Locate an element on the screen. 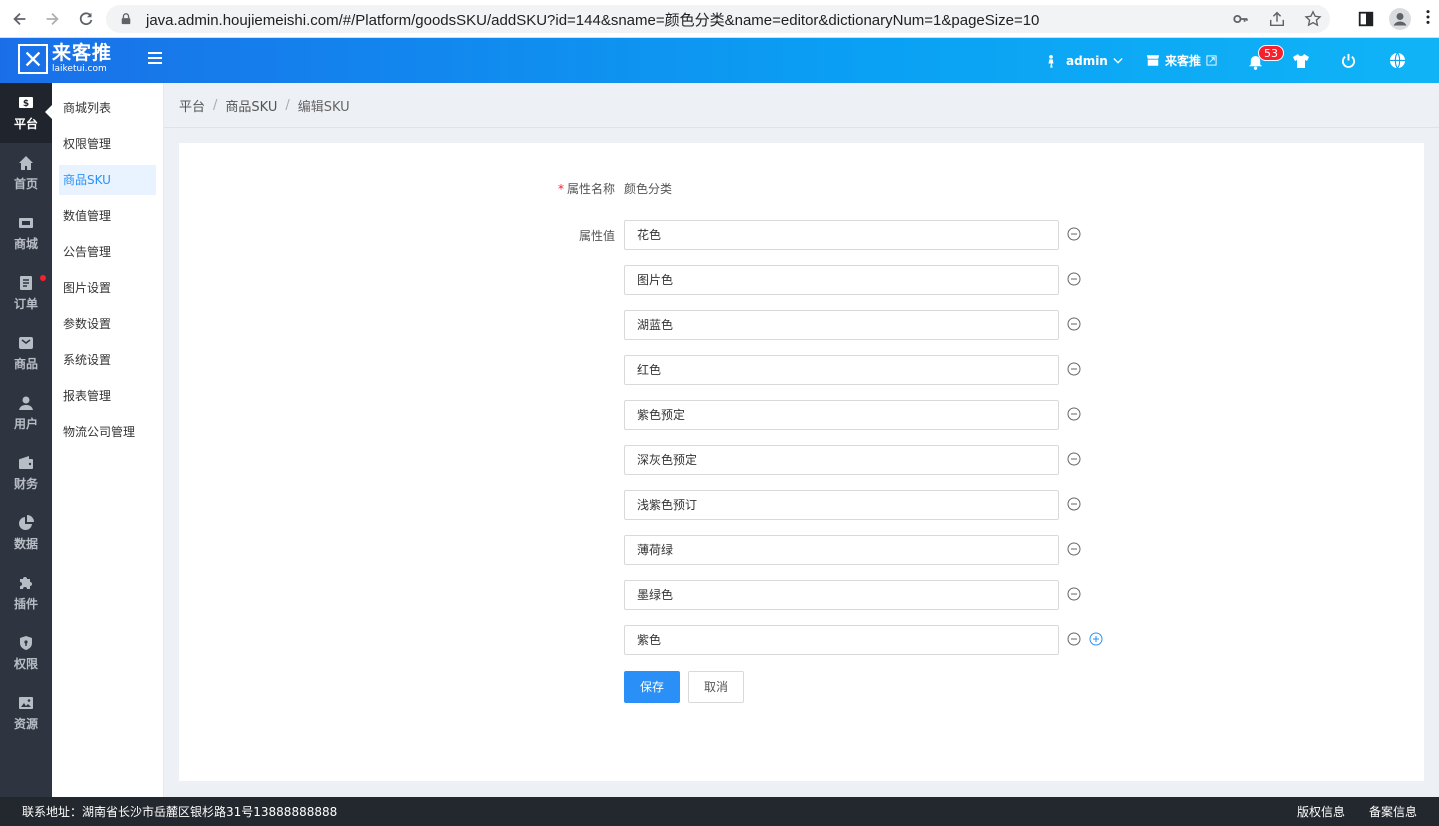  submenu-item-mall-list: 商城列表 is located at coordinates (107, 108).